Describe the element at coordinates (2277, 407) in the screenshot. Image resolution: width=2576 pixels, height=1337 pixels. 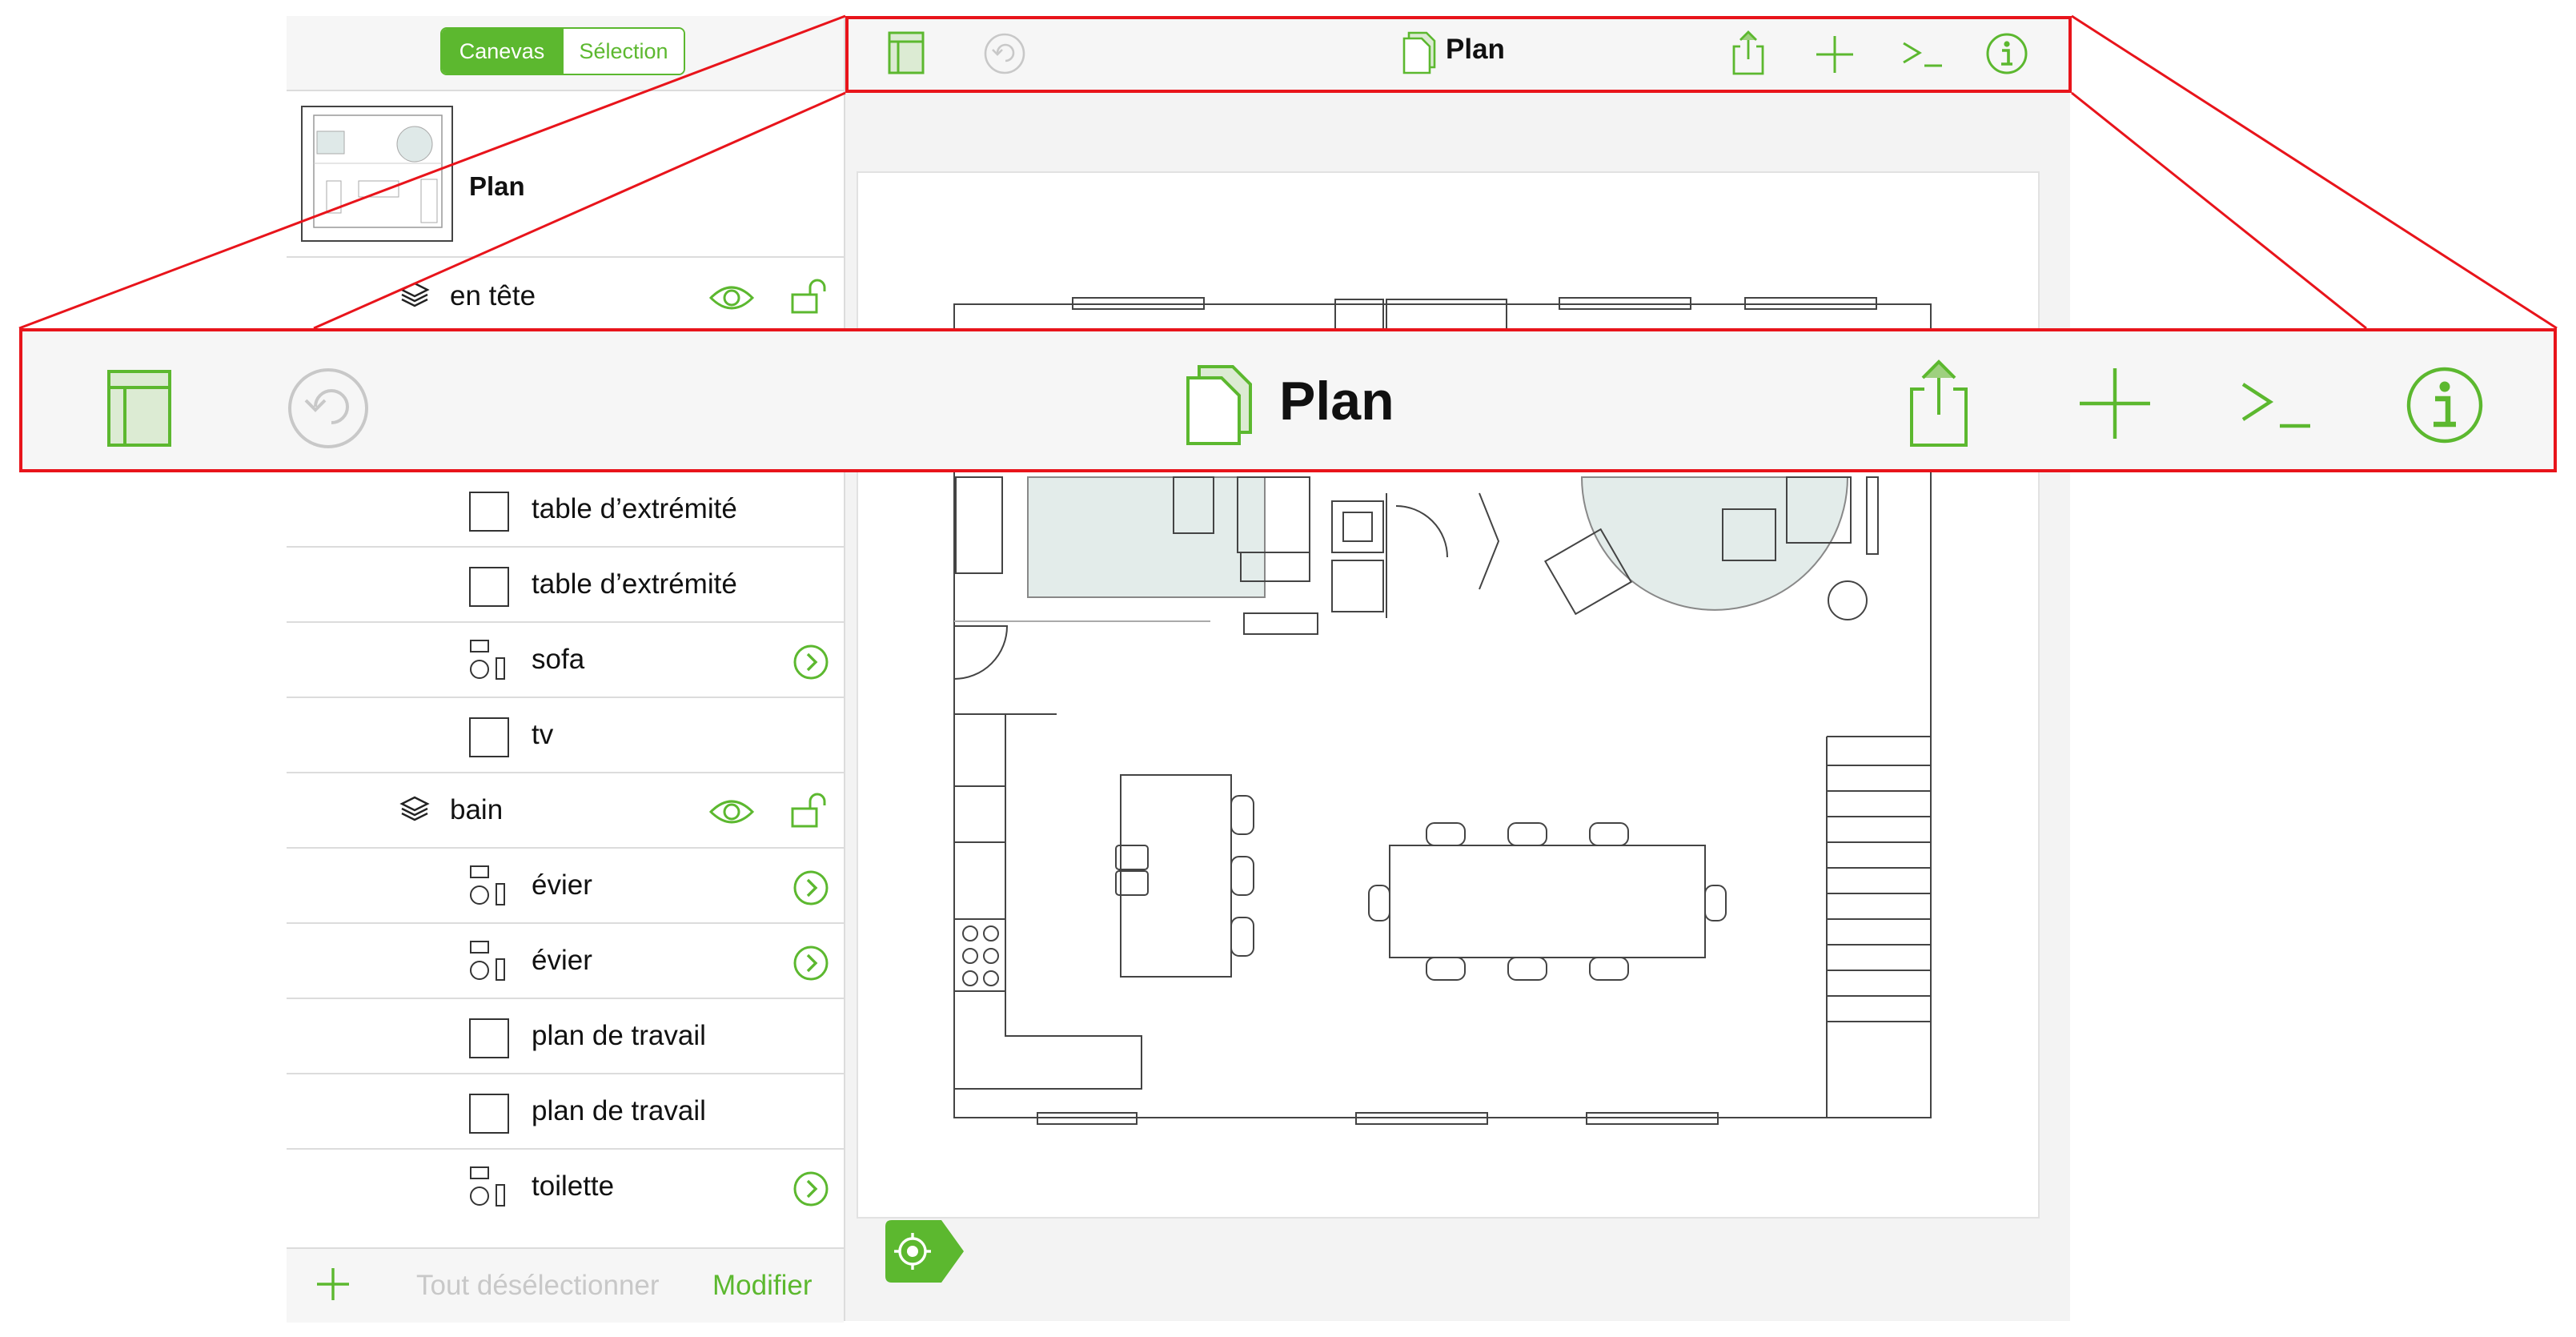
I see `console-icon` at that location.